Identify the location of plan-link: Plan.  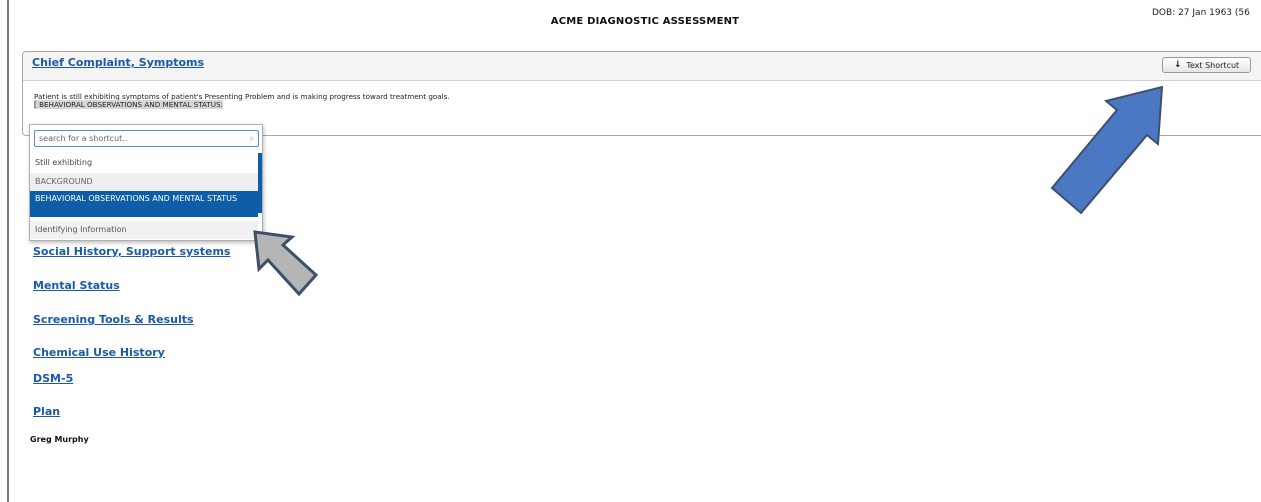
(46, 411).